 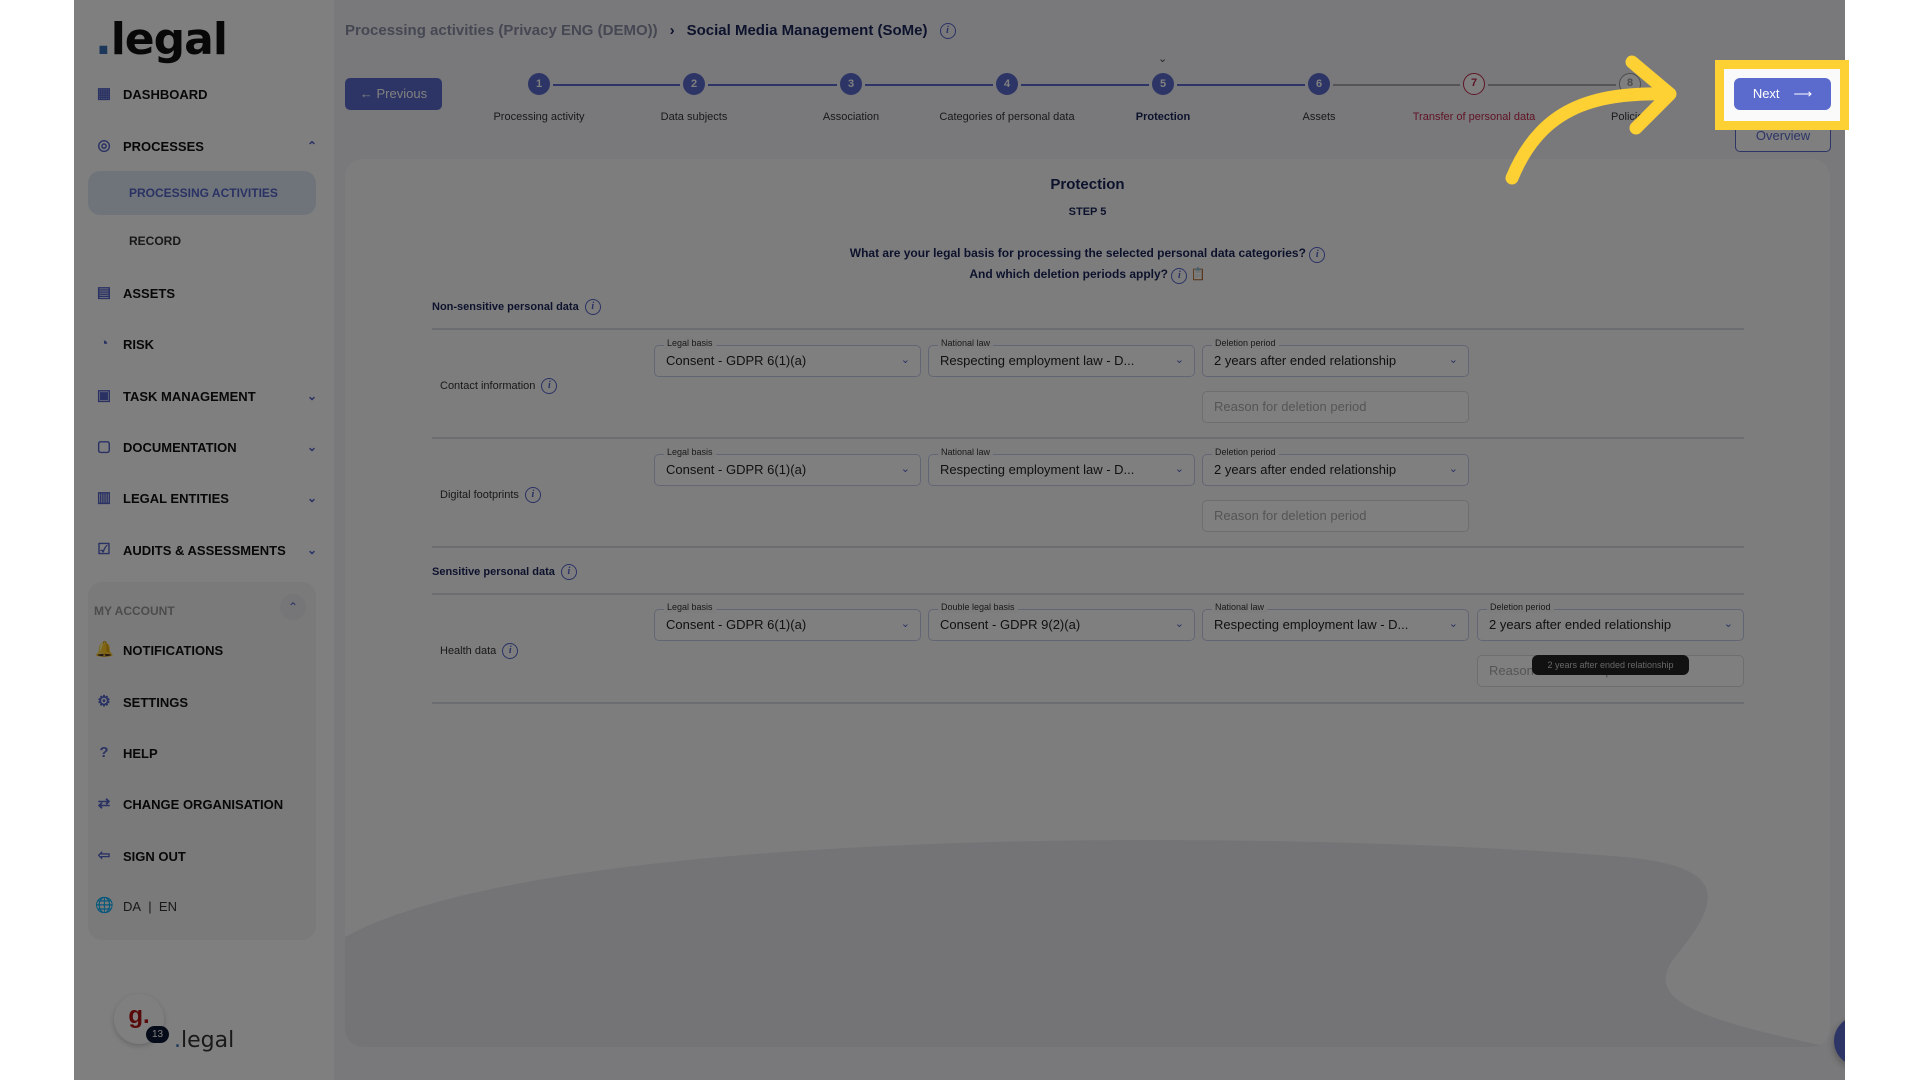 What do you see at coordinates (1782, 94) in the screenshot?
I see `next-button: Next ⟶` at bounding box center [1782, 94].